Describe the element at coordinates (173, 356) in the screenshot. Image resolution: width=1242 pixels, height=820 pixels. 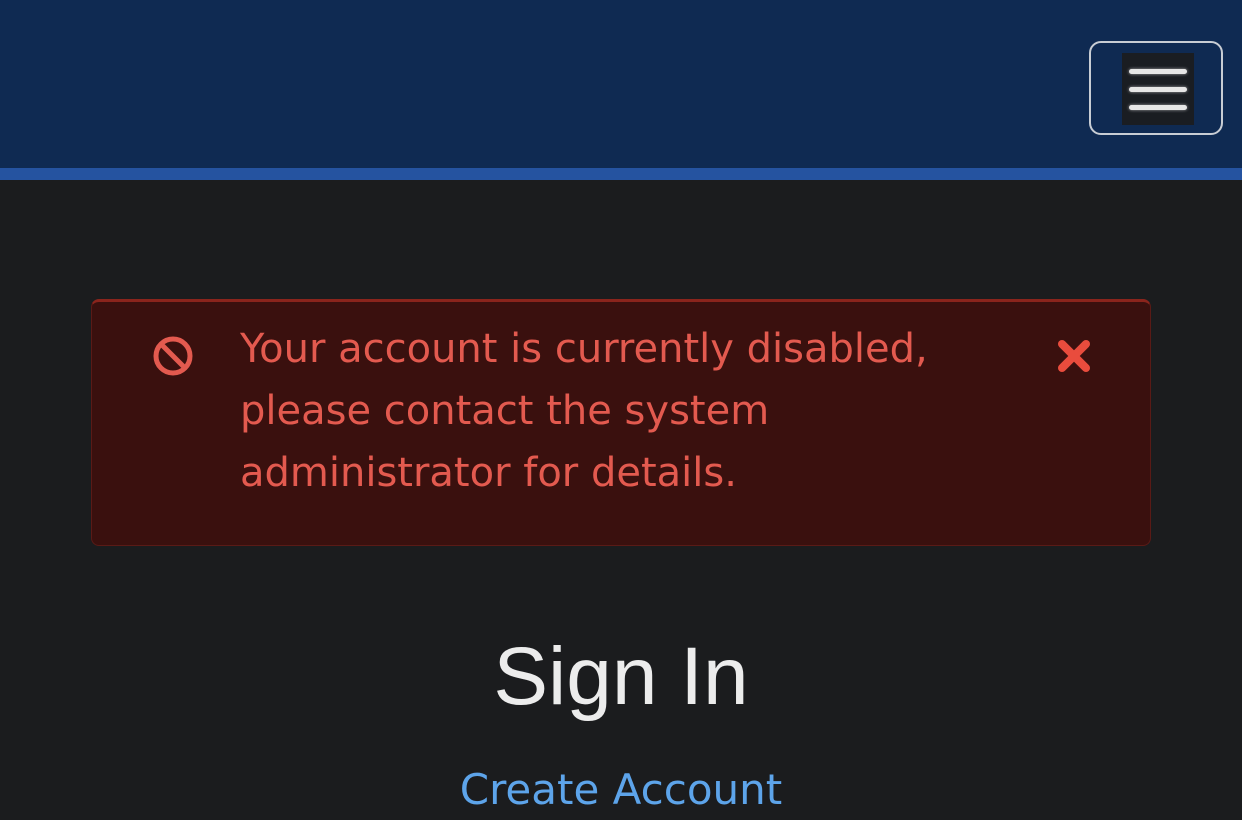
I see `no-entry-icon` at that location.